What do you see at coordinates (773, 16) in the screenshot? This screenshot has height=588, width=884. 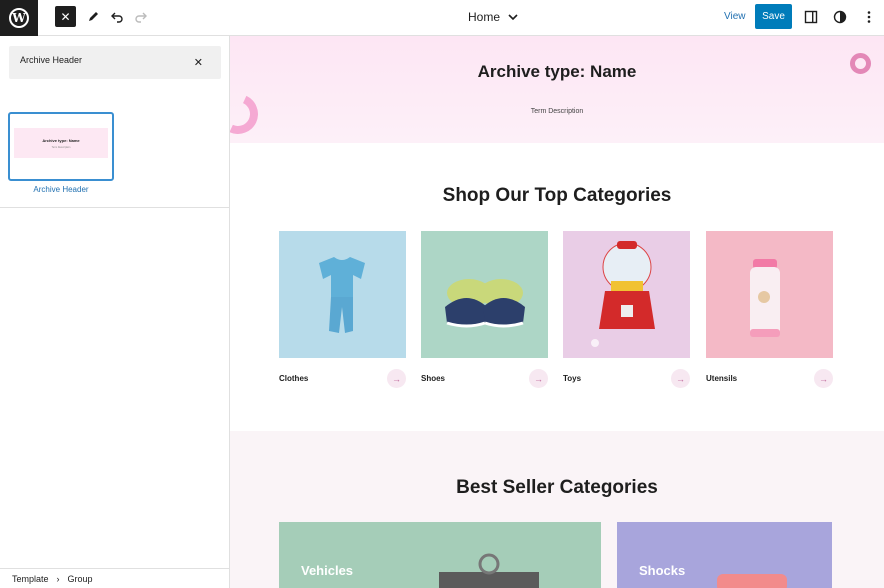 I see `save-button: Save` at bounding box center [773, 16].